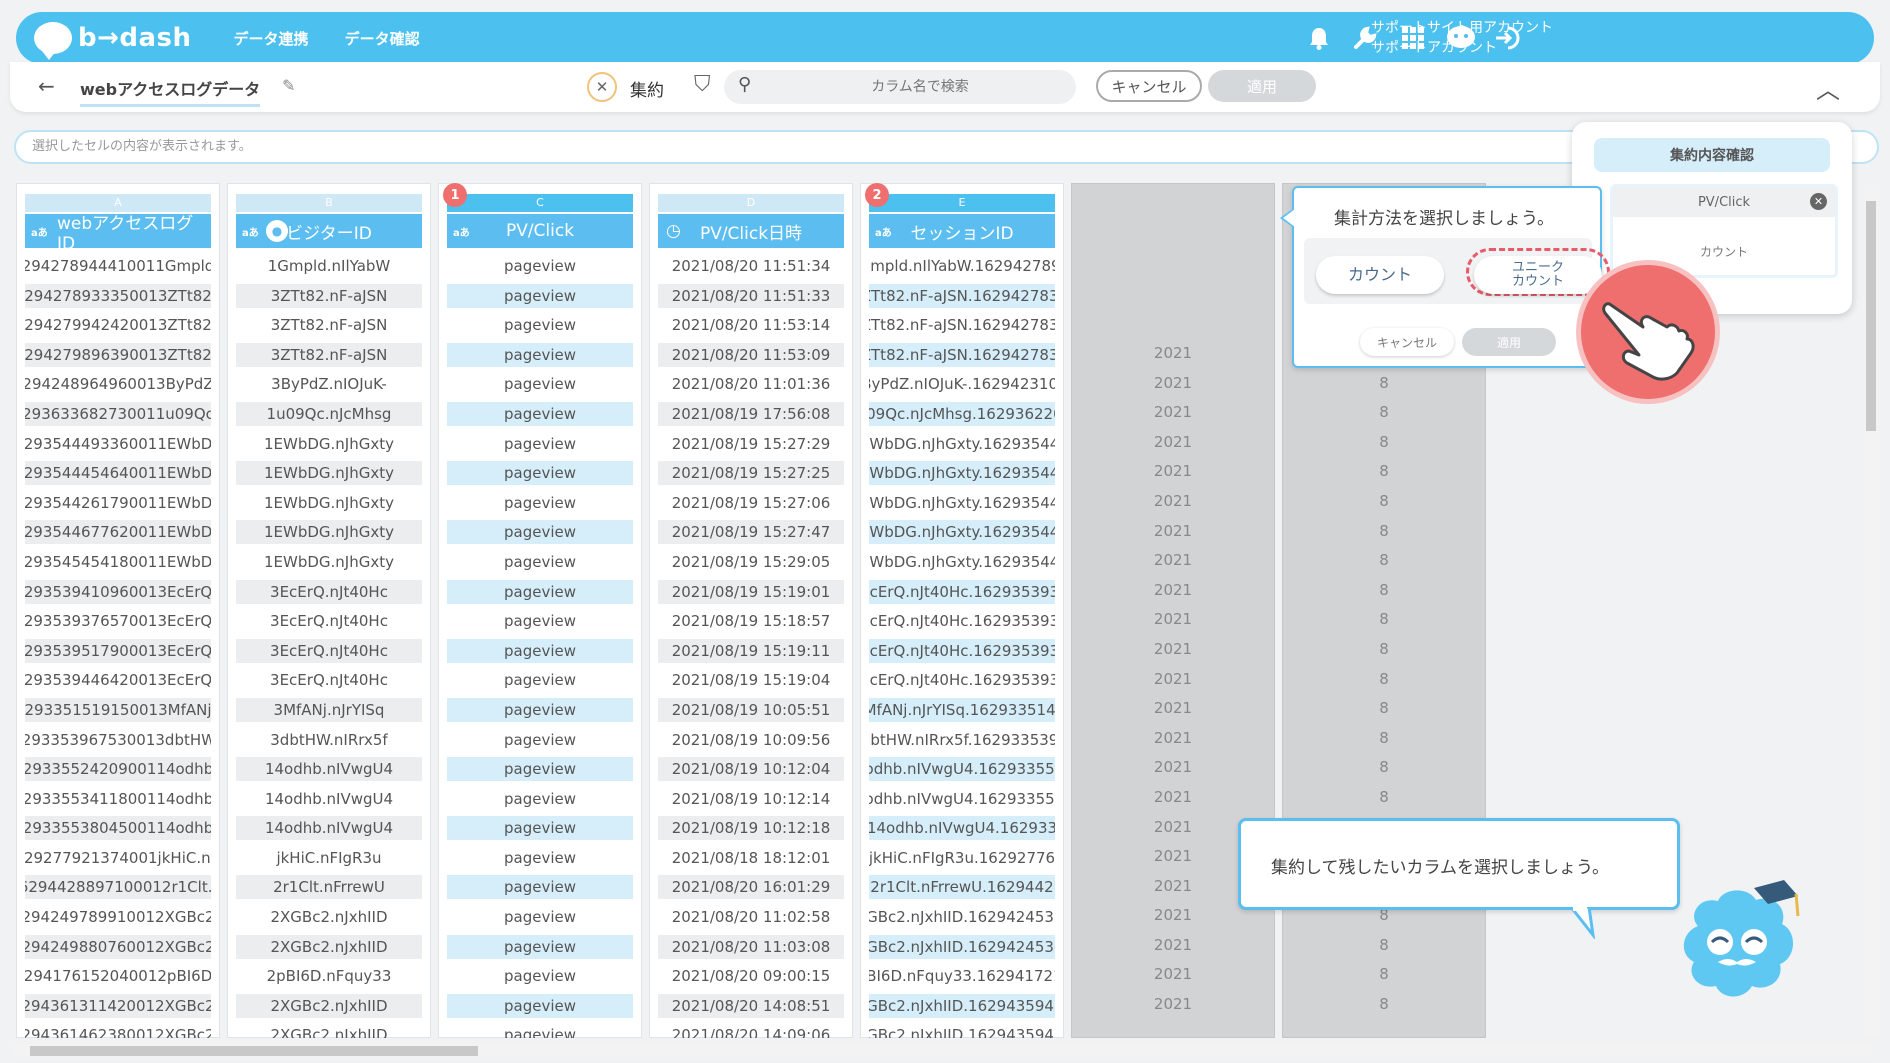 The image size is (1890, 1063). I want to click on nav-data-integration: データ連携, so click(271, 38).